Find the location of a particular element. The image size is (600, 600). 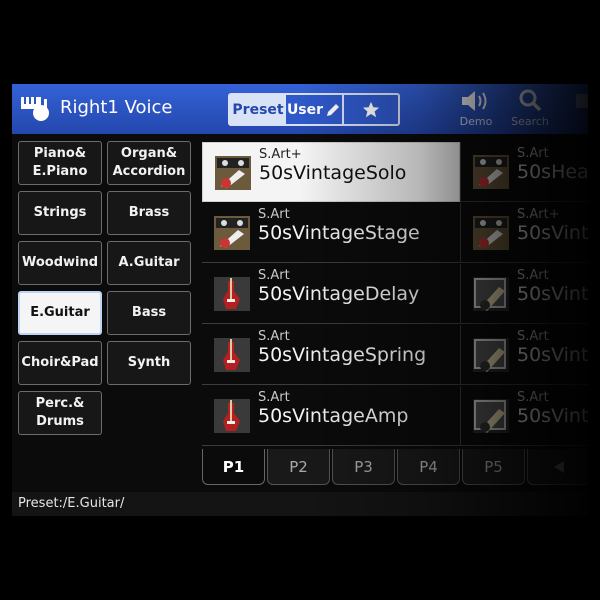

arrow-left-icon is located at coordinates (558, 466).